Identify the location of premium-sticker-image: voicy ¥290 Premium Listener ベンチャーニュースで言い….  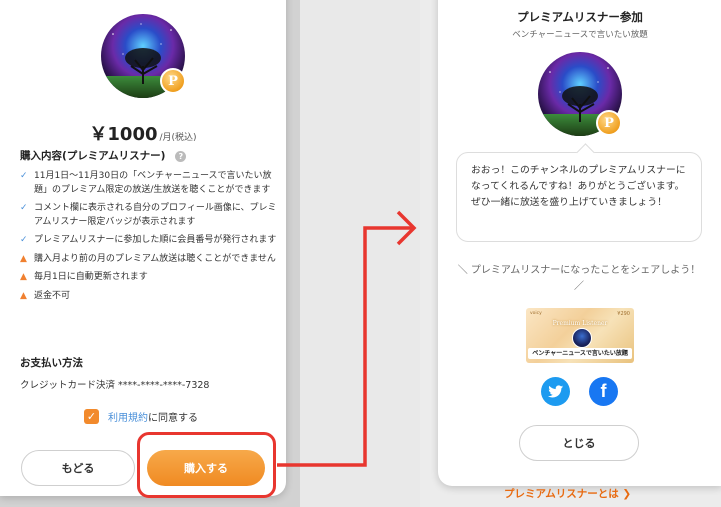
(580, 335).